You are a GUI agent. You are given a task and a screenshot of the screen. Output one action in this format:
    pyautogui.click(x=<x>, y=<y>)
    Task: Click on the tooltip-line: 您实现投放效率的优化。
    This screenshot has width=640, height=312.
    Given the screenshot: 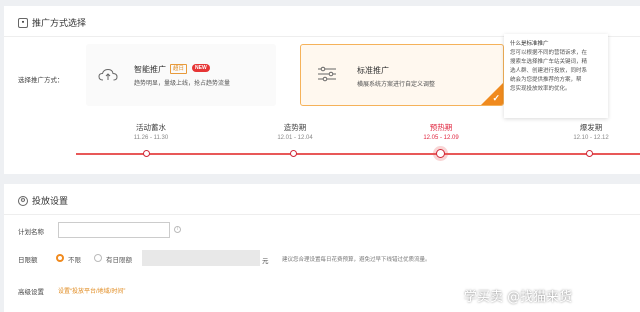 What is the action you would take?
    pyautogui.click(x=540, y=89)
    